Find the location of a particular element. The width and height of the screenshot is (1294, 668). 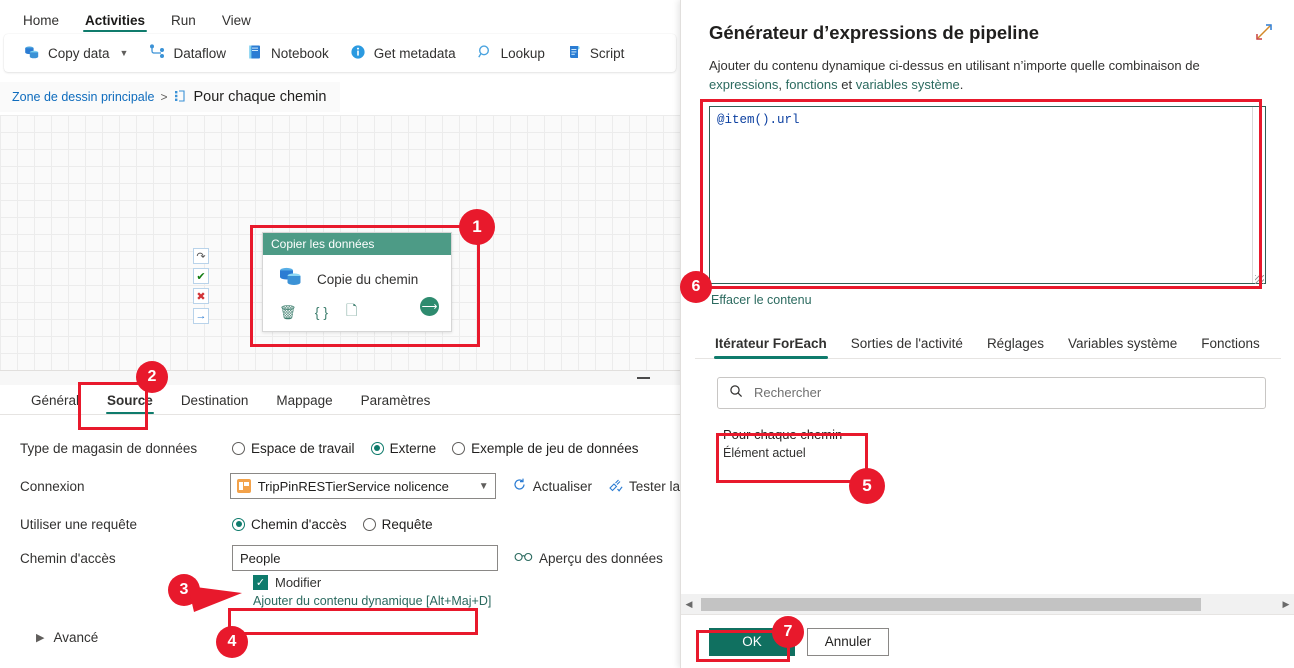

toolbar-lookup: Lookup is located at coordinates (510, 53).